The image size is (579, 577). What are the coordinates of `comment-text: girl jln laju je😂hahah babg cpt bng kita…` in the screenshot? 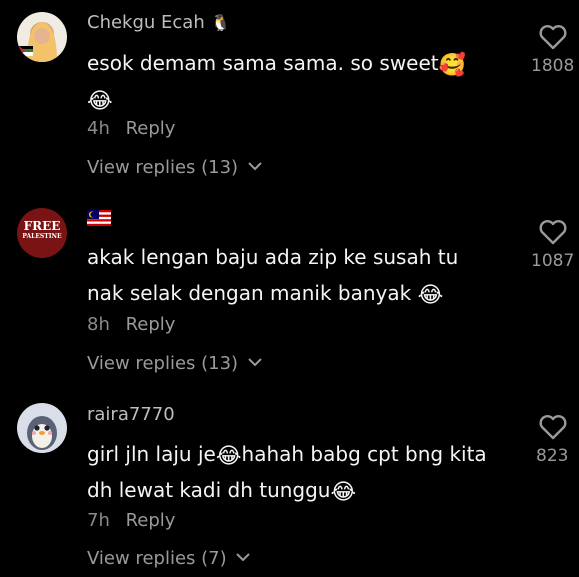 It's located at (297, 472).